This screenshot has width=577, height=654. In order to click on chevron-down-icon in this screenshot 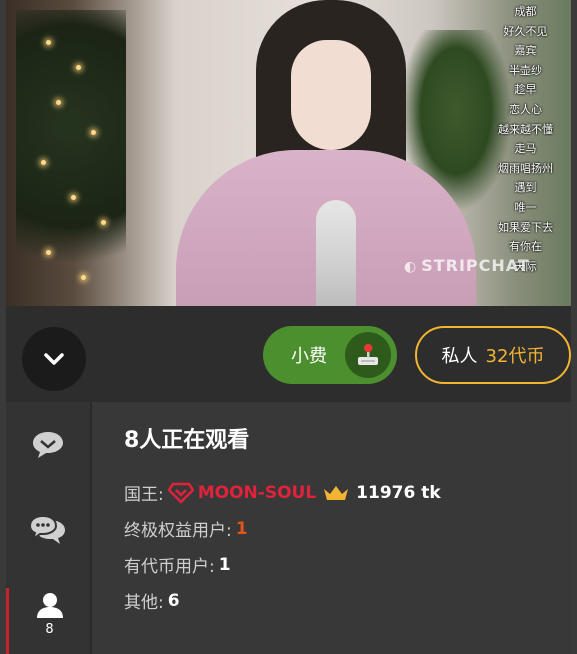, I will do `click(54, 359)`.